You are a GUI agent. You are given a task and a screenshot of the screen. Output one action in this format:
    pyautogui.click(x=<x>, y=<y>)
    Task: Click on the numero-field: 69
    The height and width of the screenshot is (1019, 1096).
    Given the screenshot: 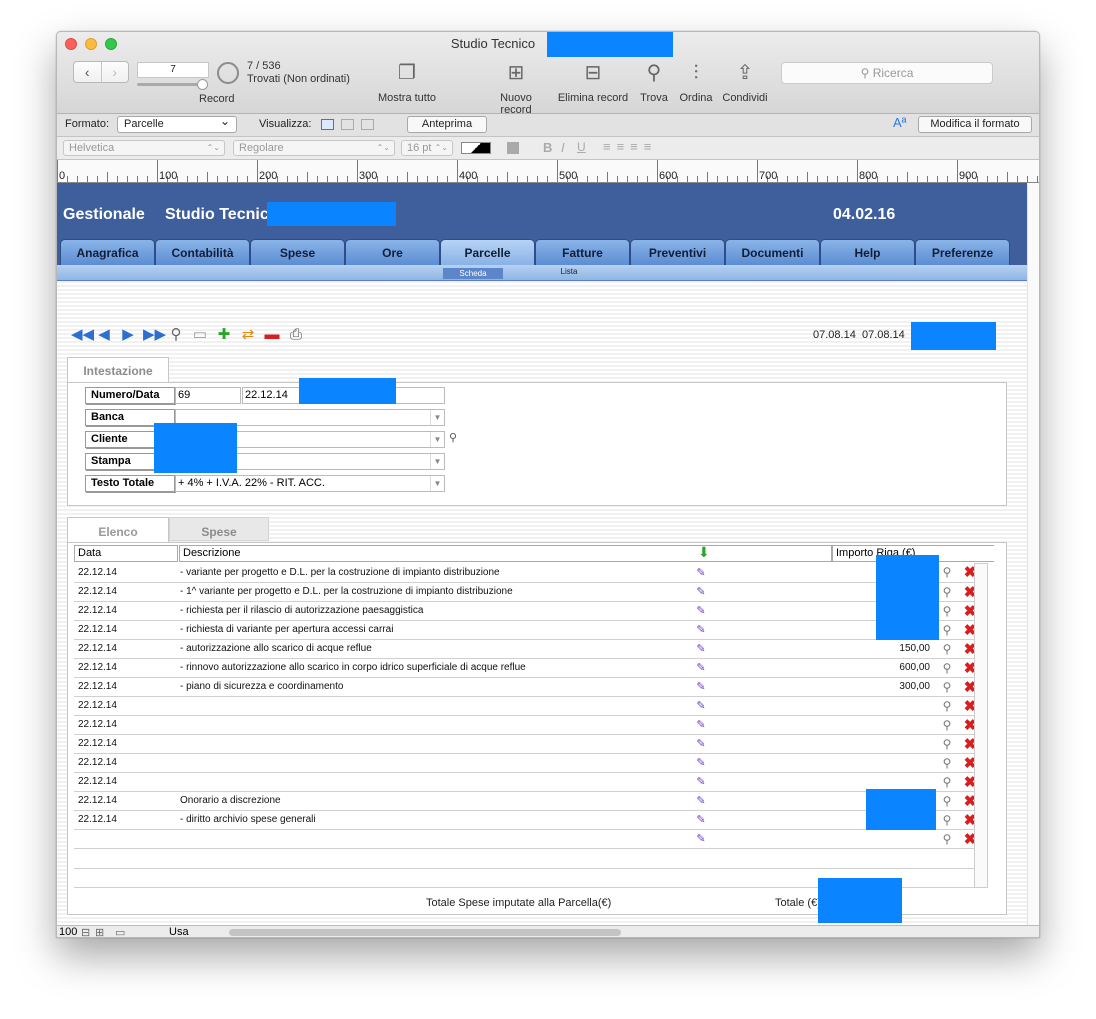 What is the action you would take?
    pyautogui.click(x=208, y=395)
    